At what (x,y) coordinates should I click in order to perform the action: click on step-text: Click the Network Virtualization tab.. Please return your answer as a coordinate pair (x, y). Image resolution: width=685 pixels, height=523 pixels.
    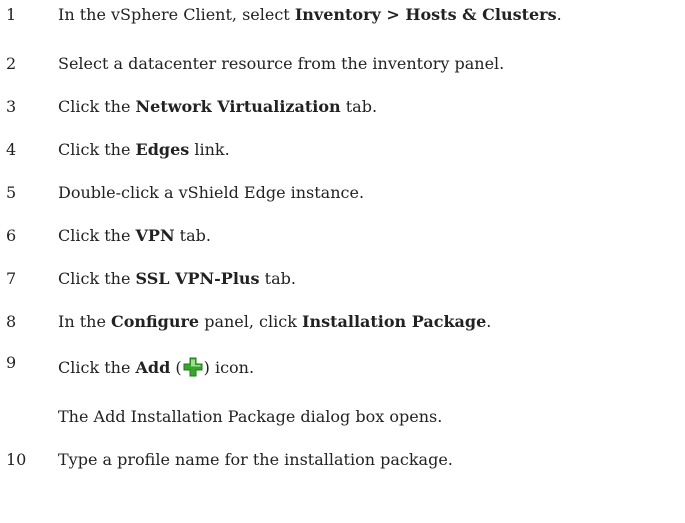
    Looking at the image, I should click on (217, 107).